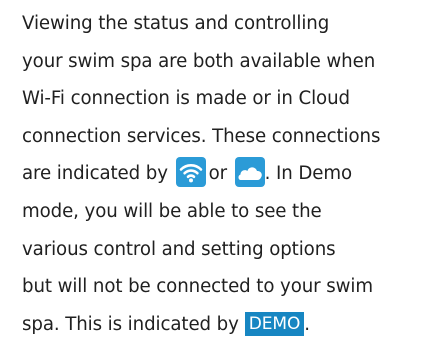  What do you see at coordinates (274, 323) in the screenshot?
I see `demo-badge: DEMO` at bounding box center [274, 323].